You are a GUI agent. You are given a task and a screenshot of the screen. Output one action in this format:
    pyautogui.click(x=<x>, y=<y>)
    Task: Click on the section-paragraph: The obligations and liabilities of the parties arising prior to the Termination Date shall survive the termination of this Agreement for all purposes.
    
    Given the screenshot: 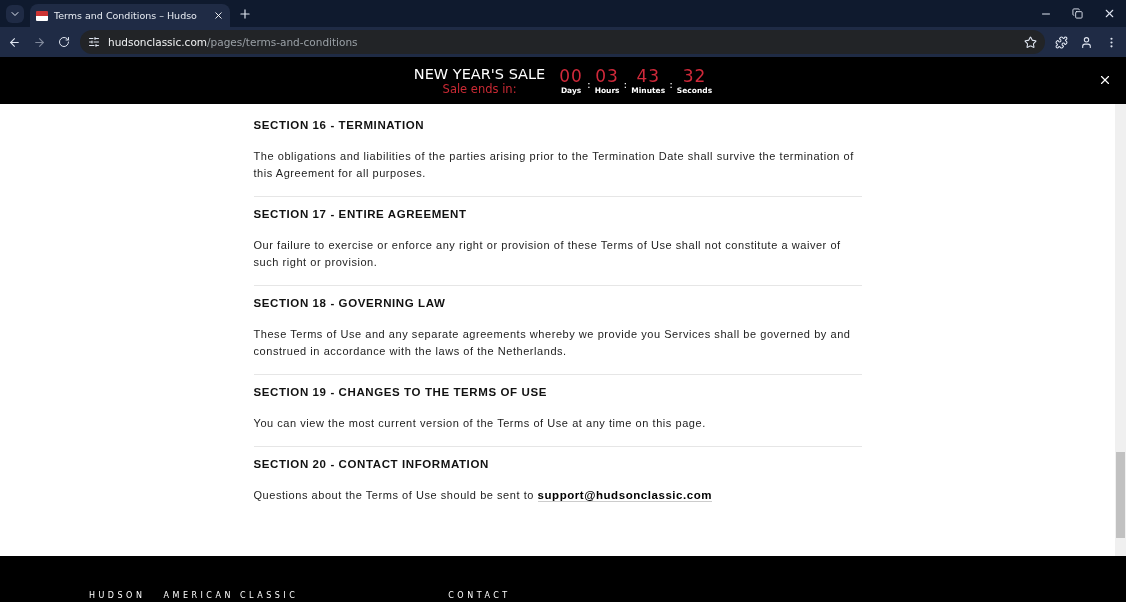 What is the action you would take?
    pyautogui.click(x=554, y=165)
    